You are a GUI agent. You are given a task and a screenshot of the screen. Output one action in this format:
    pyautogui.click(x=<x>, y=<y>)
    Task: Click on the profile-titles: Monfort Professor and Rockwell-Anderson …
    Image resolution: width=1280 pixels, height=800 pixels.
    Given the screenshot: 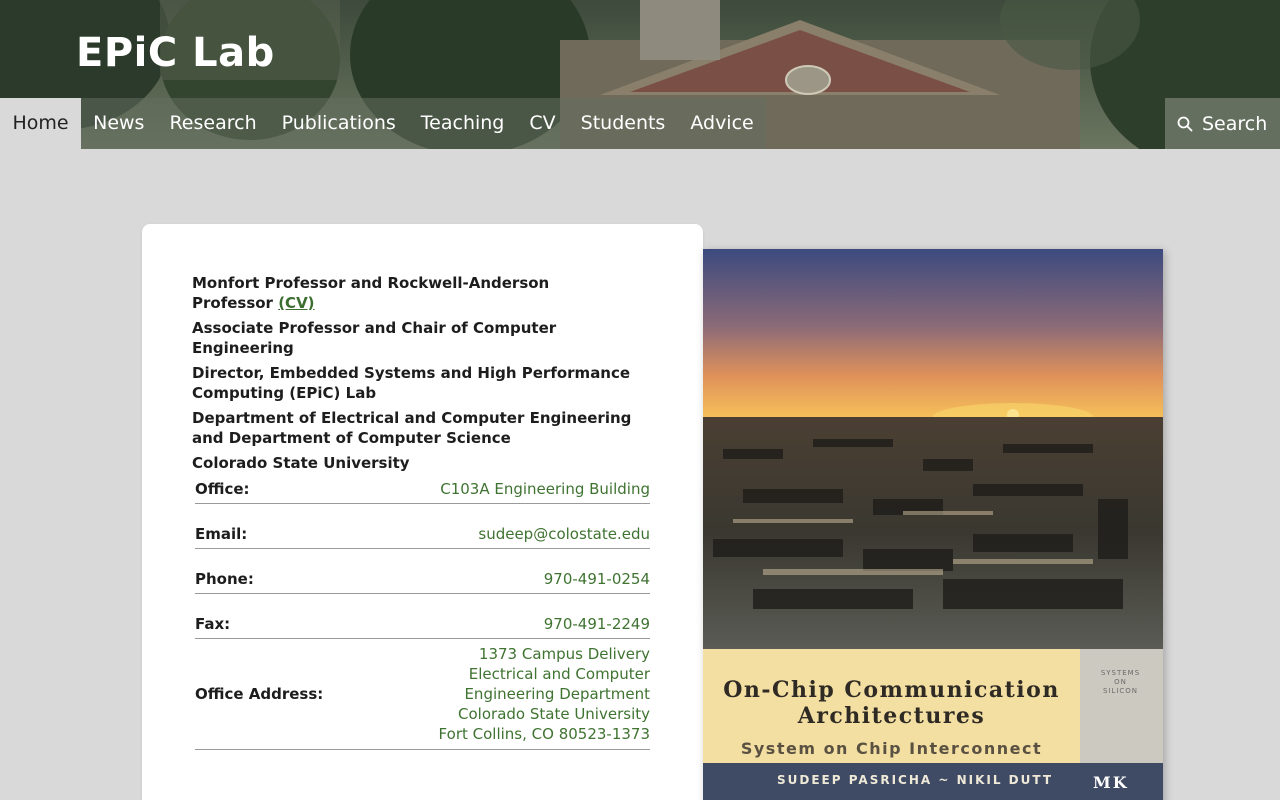 What is the action you would take?
    pyautogui.click(x=412, y=375)
    